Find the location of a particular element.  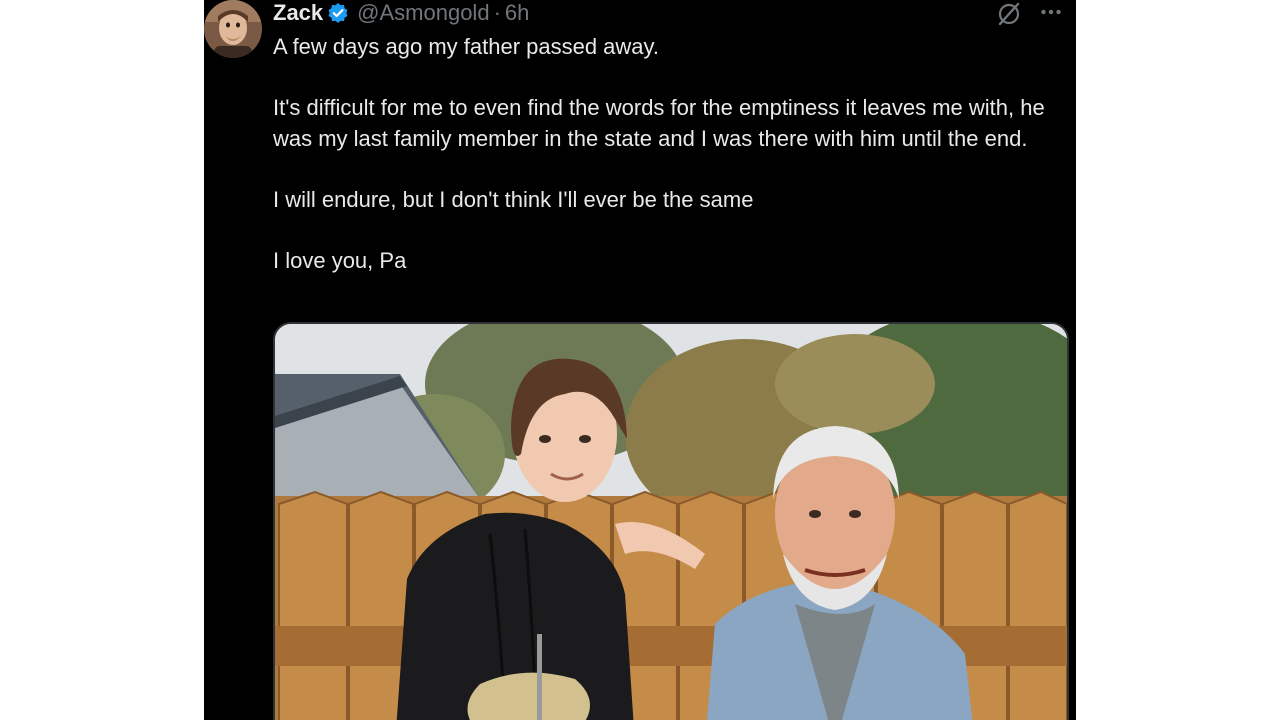

post-header: Zack @Asmongold · 6h is located at coordinates (401, 13).